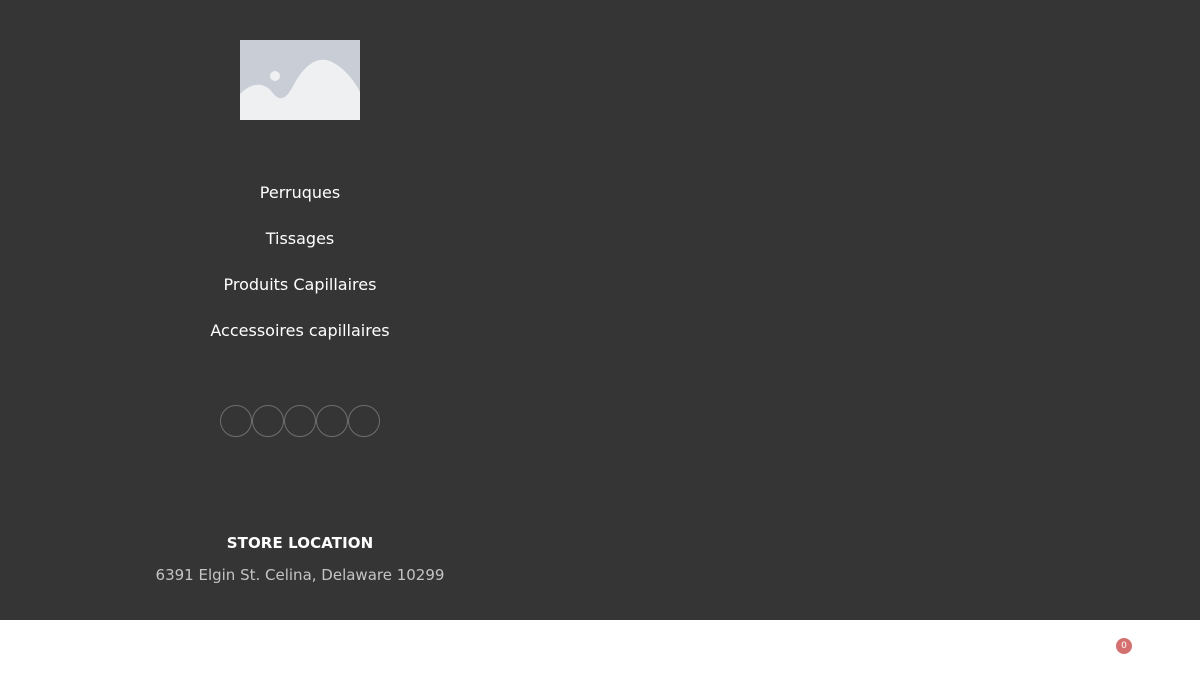 Image resolution: width=1200 pixels, height=698 pixels. I want to click on nav-link-produits-capillaires: Produits Capillaires, so click(300, 284).